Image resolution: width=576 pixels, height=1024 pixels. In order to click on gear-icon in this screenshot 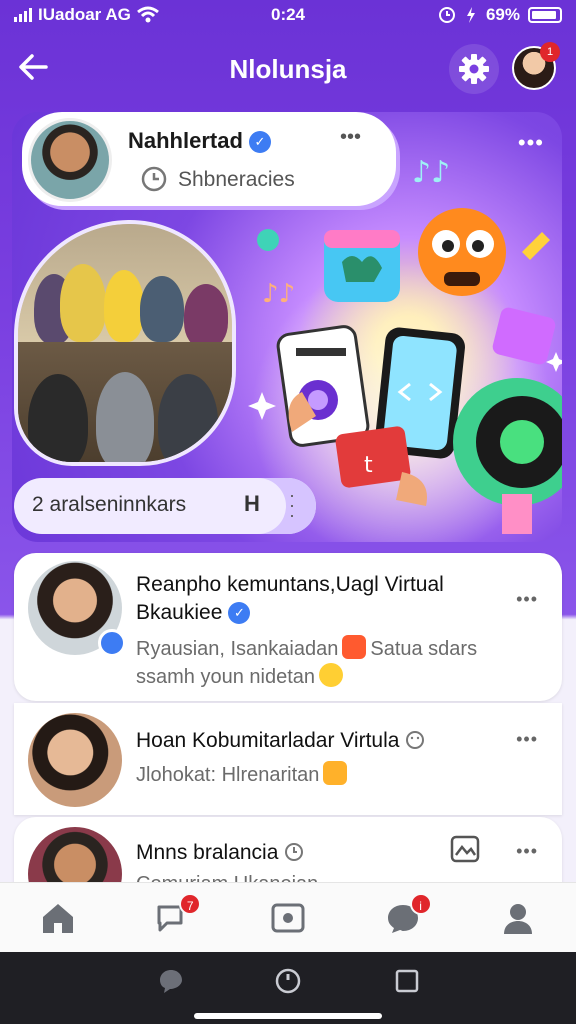, I will do `click(474, 69)`.